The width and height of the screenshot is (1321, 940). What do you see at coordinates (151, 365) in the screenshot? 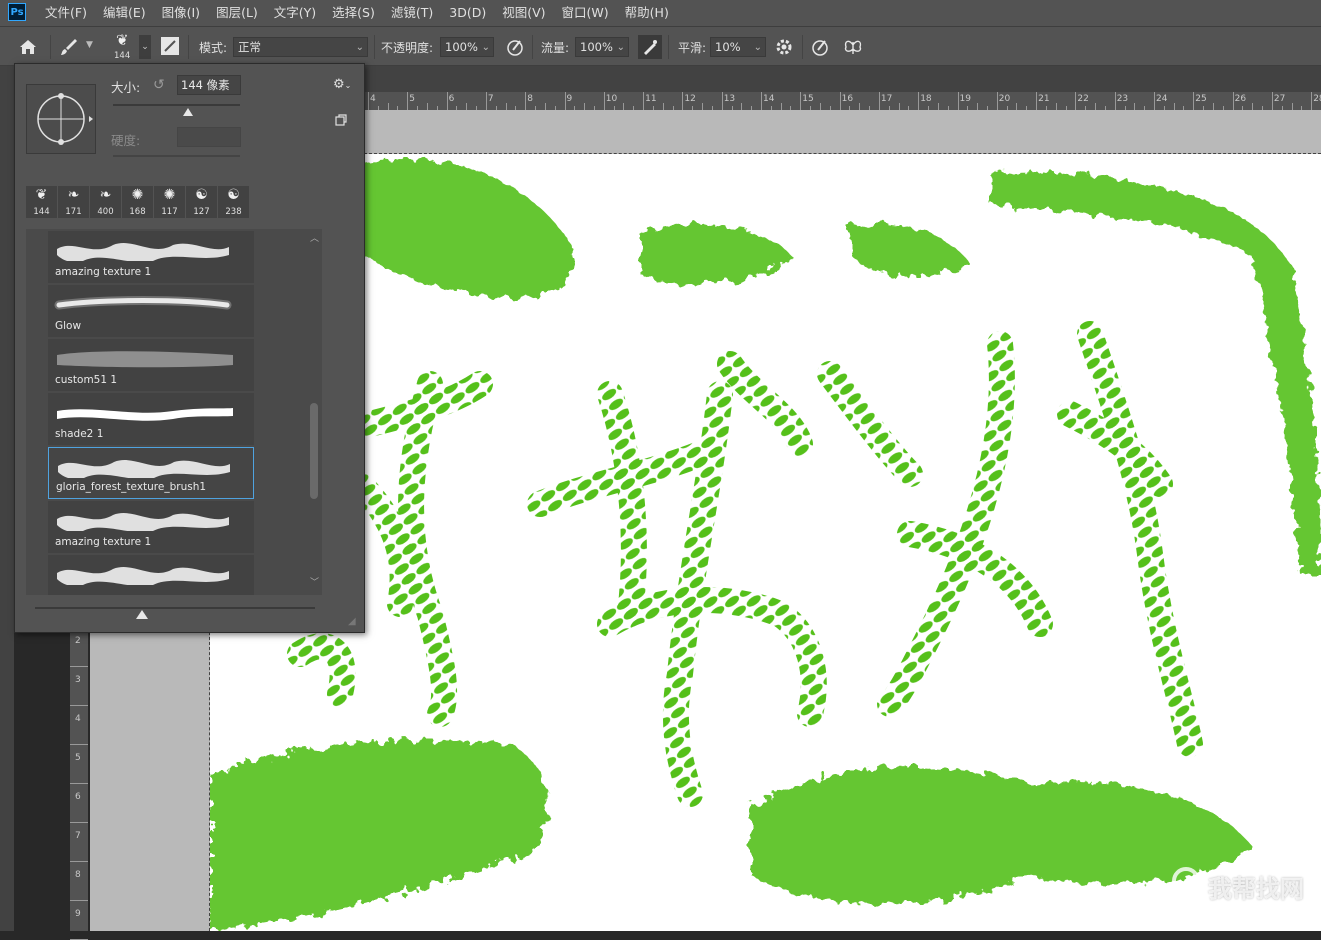
I see `brush-preset-item: custom51 1` at bounding box center [151, 365].